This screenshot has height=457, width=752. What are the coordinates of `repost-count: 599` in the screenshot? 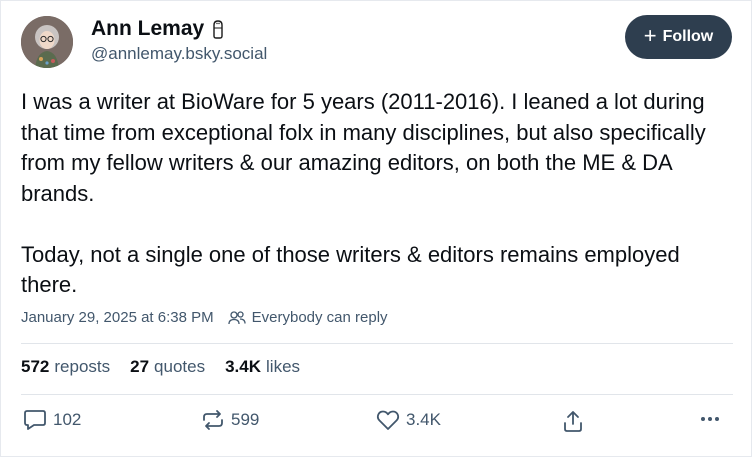 It's located at (245, 419).